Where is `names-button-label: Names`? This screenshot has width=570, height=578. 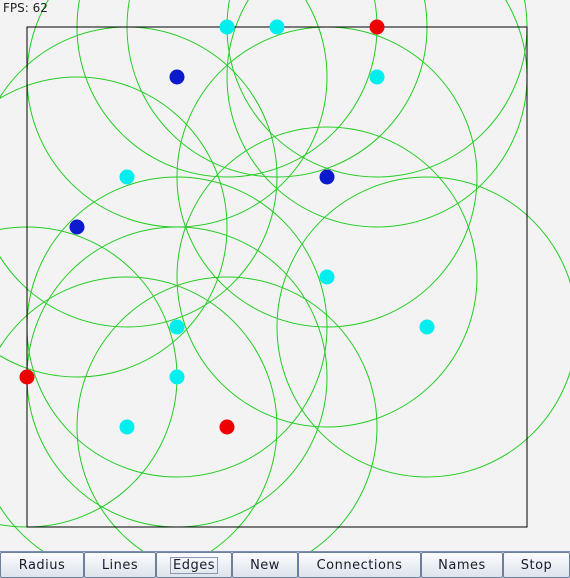
names-button-label: Names is located at coordinates (462, 565).